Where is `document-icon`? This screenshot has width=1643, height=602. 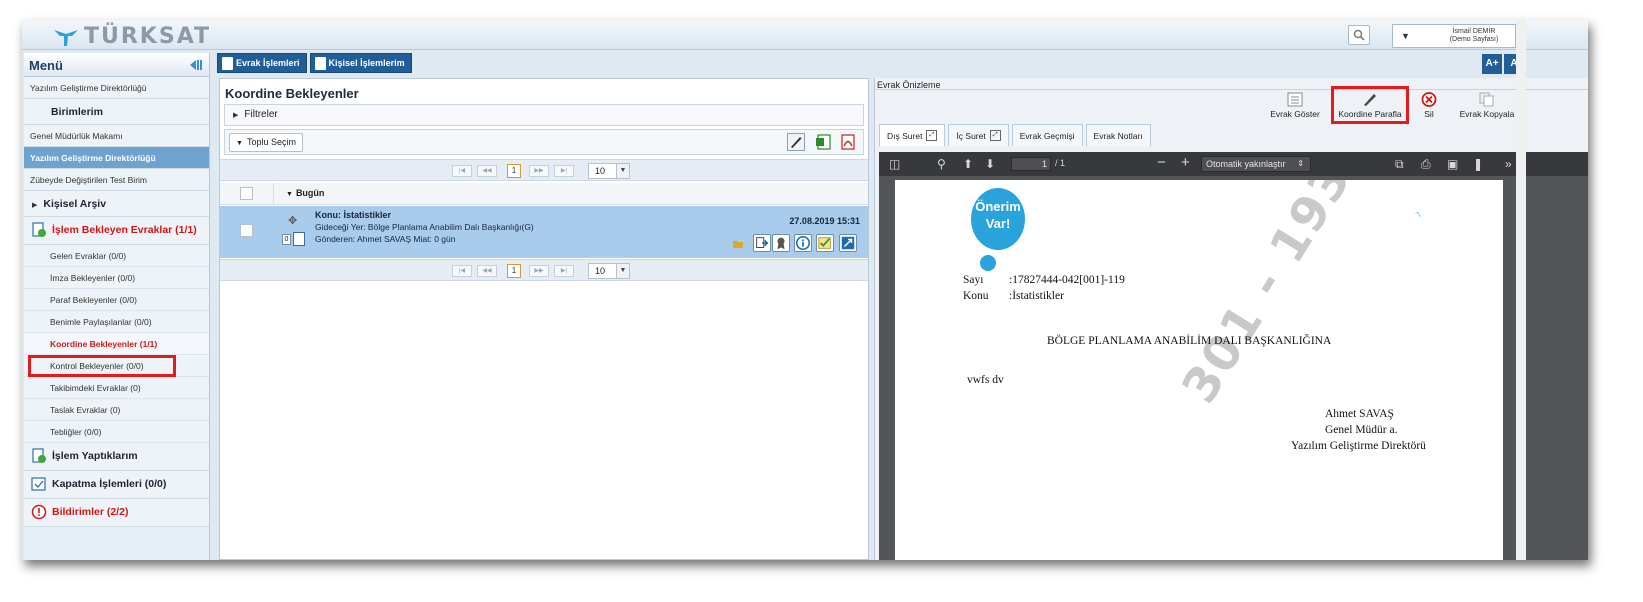
document-icon is located at coordinates (299, 239).